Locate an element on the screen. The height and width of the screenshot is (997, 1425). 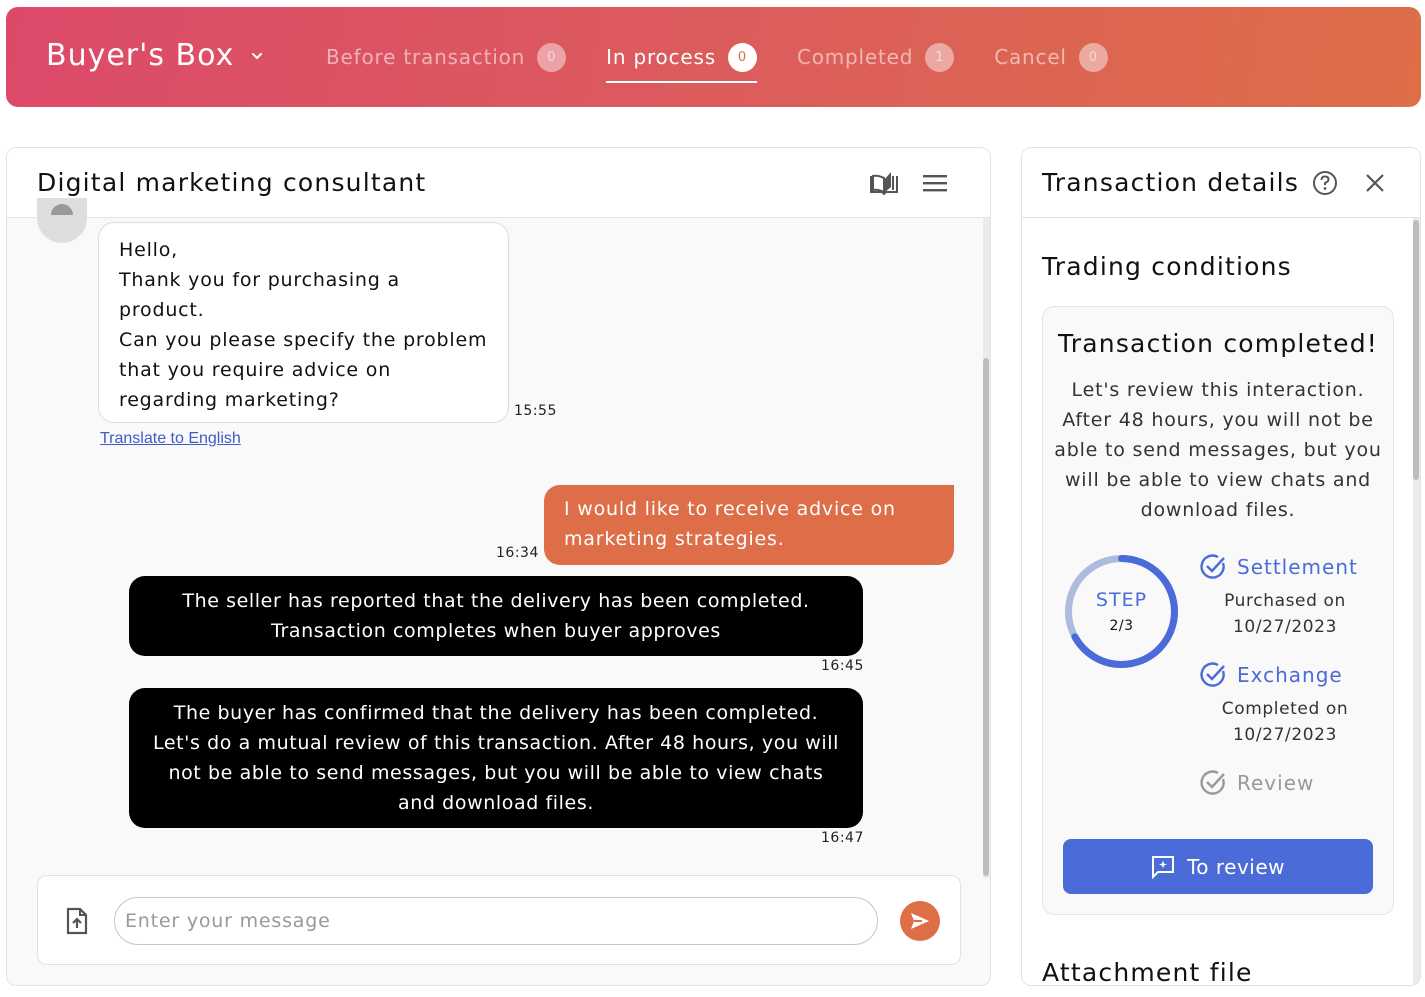
menu-icon is located at coordinates (935, 183).